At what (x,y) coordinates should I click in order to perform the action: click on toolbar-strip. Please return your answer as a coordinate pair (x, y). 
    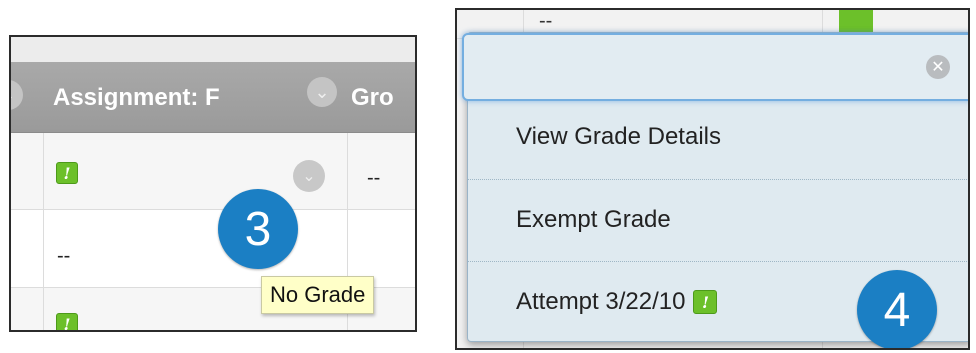
    Looking at the image, I should click on (213, 50).